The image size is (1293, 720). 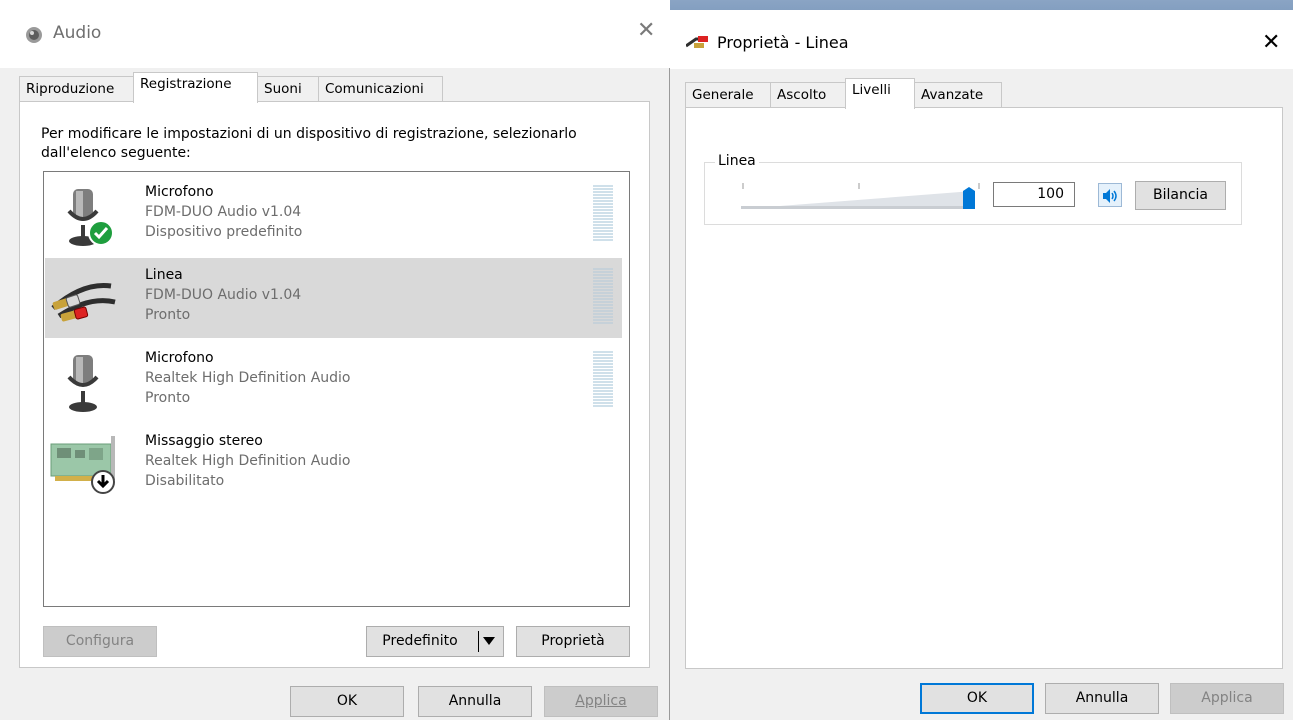 I want to click on tab-comunicazioni: Comunicazioni, so click(x=380, y=89).